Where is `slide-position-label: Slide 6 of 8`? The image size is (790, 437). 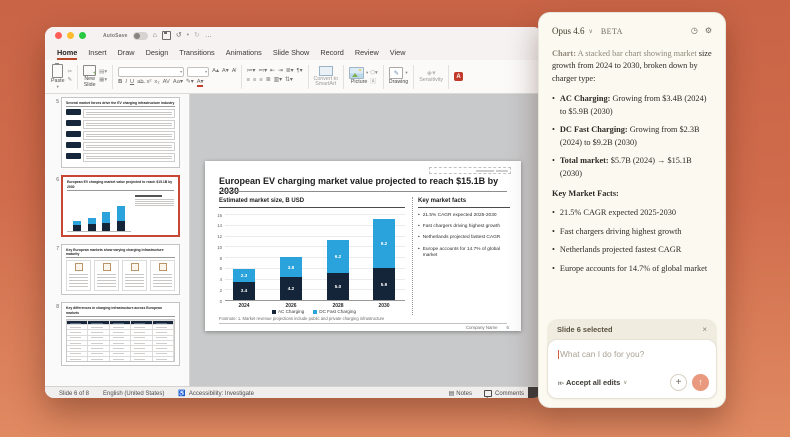
slide-position-label: Slide 6 of 8 is located at coordinates (74, 394).